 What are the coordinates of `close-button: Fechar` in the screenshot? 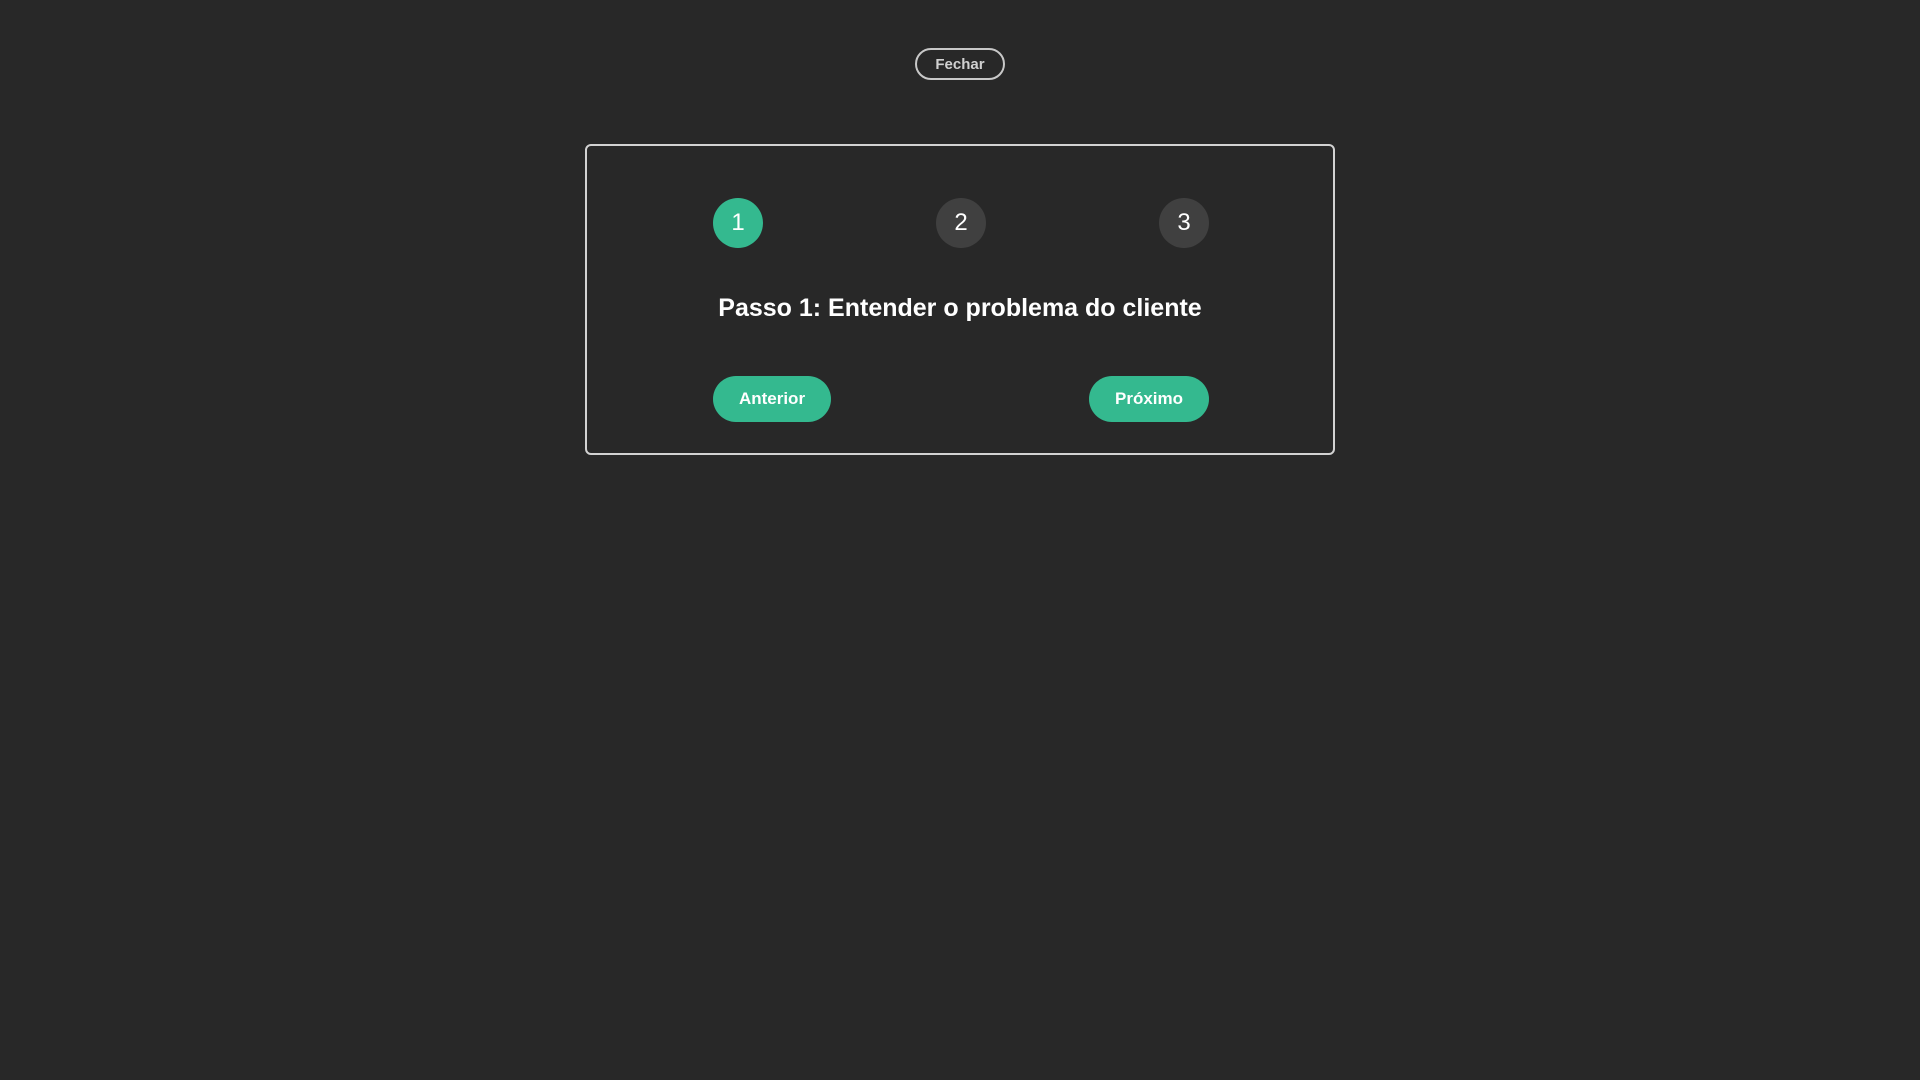 It's located at (960, 64).